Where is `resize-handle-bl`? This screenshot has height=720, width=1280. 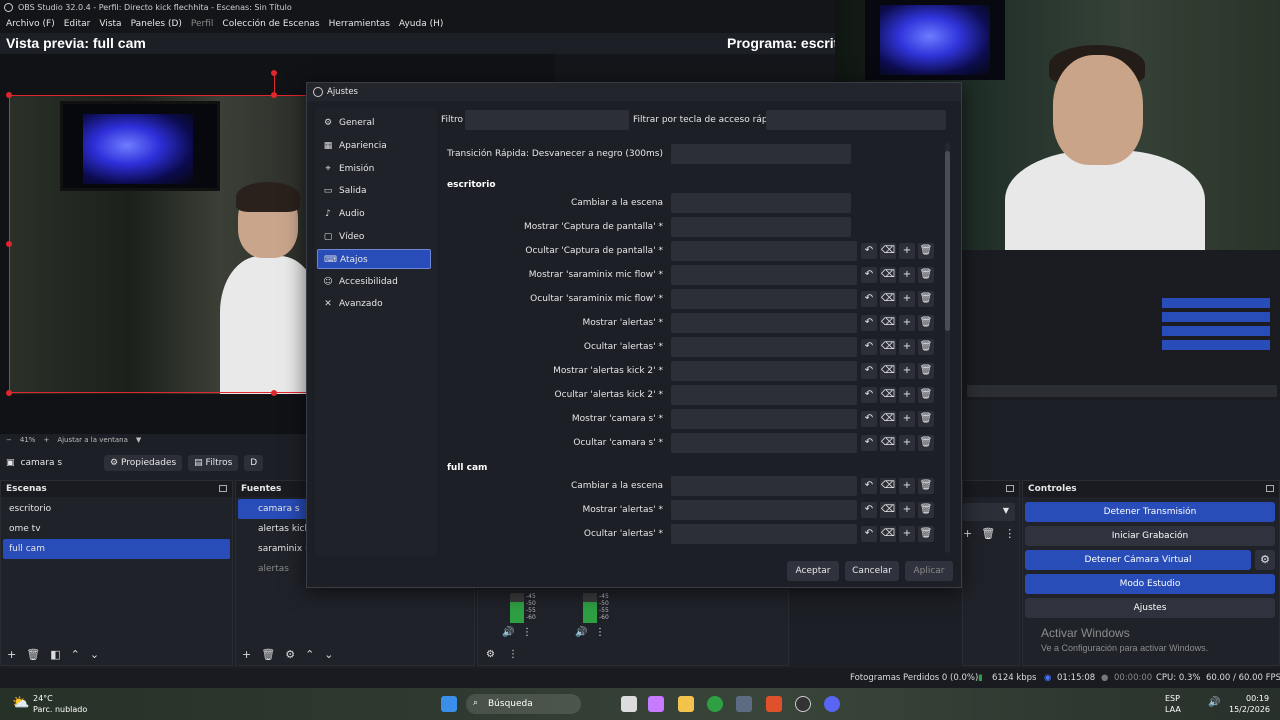 resize-handle-bl is located at coordinates (9, 393).